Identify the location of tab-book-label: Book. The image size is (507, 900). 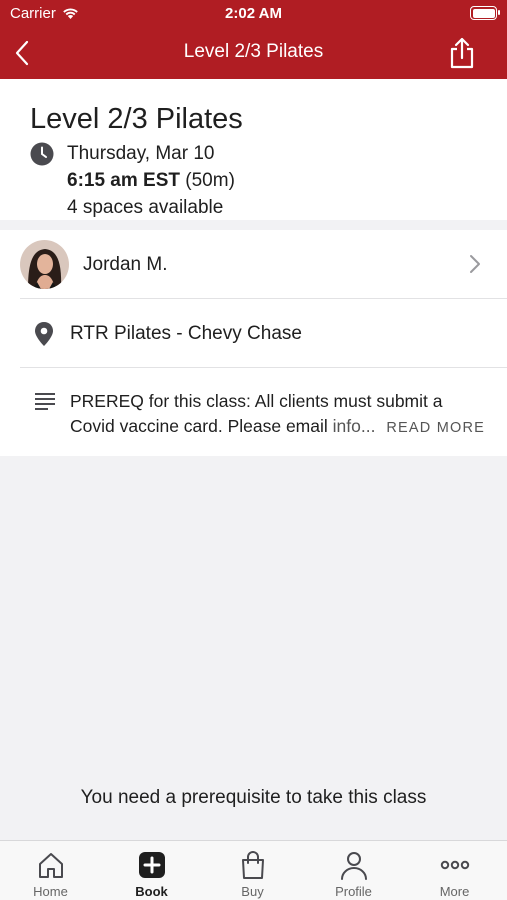
(151, 891).